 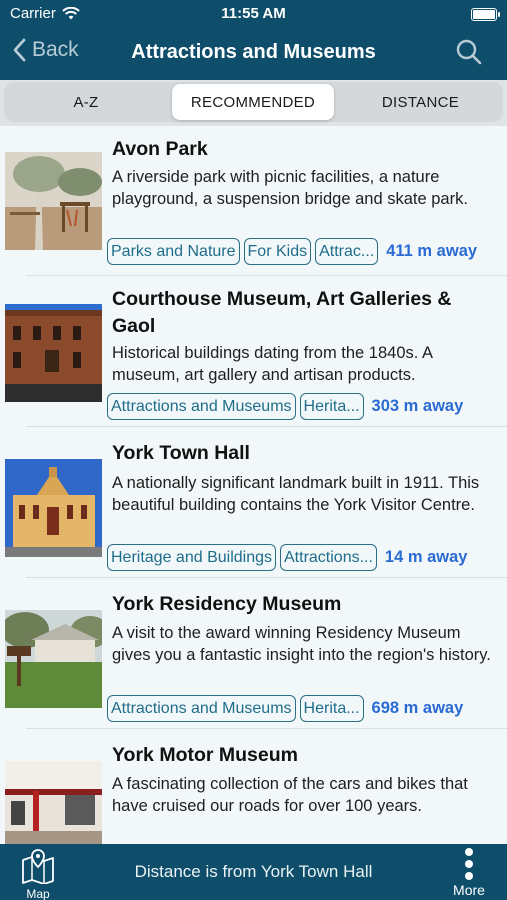 I want to click on bottom-bar: Map Distance is from York Town Hall More, so click(x=253, y=872).